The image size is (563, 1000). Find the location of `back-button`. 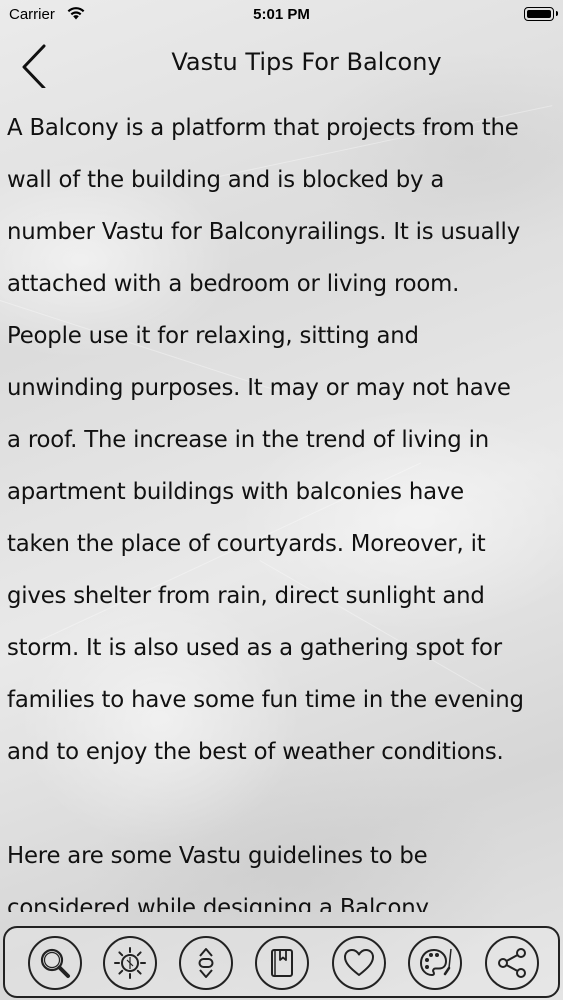

back-button is located at coordinates (36, 65).